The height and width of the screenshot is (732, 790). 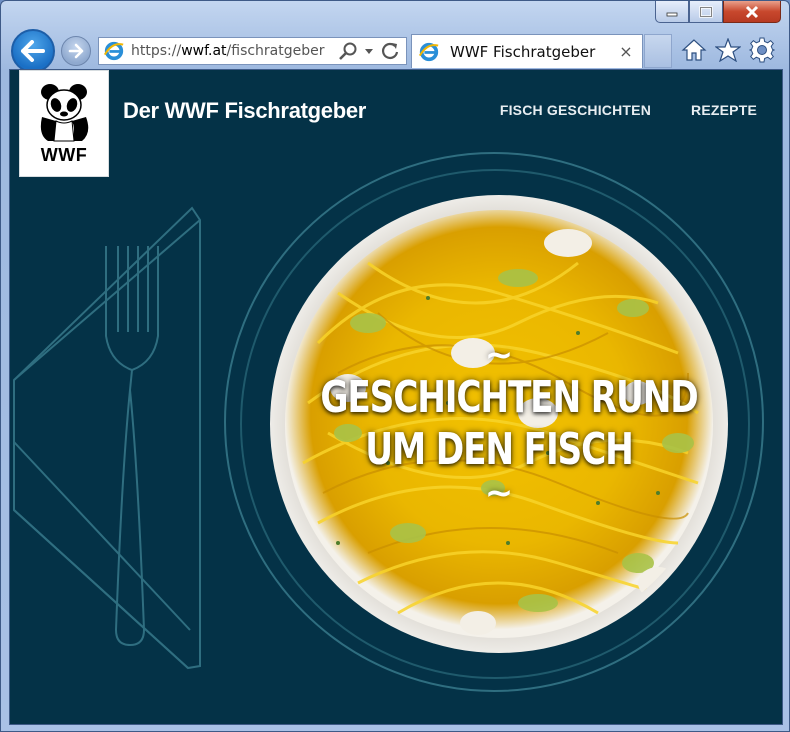 What do you see at coordinates (658, 51) in the screenshot?
I see `new-tab-button` at bounding box center [658, 51].